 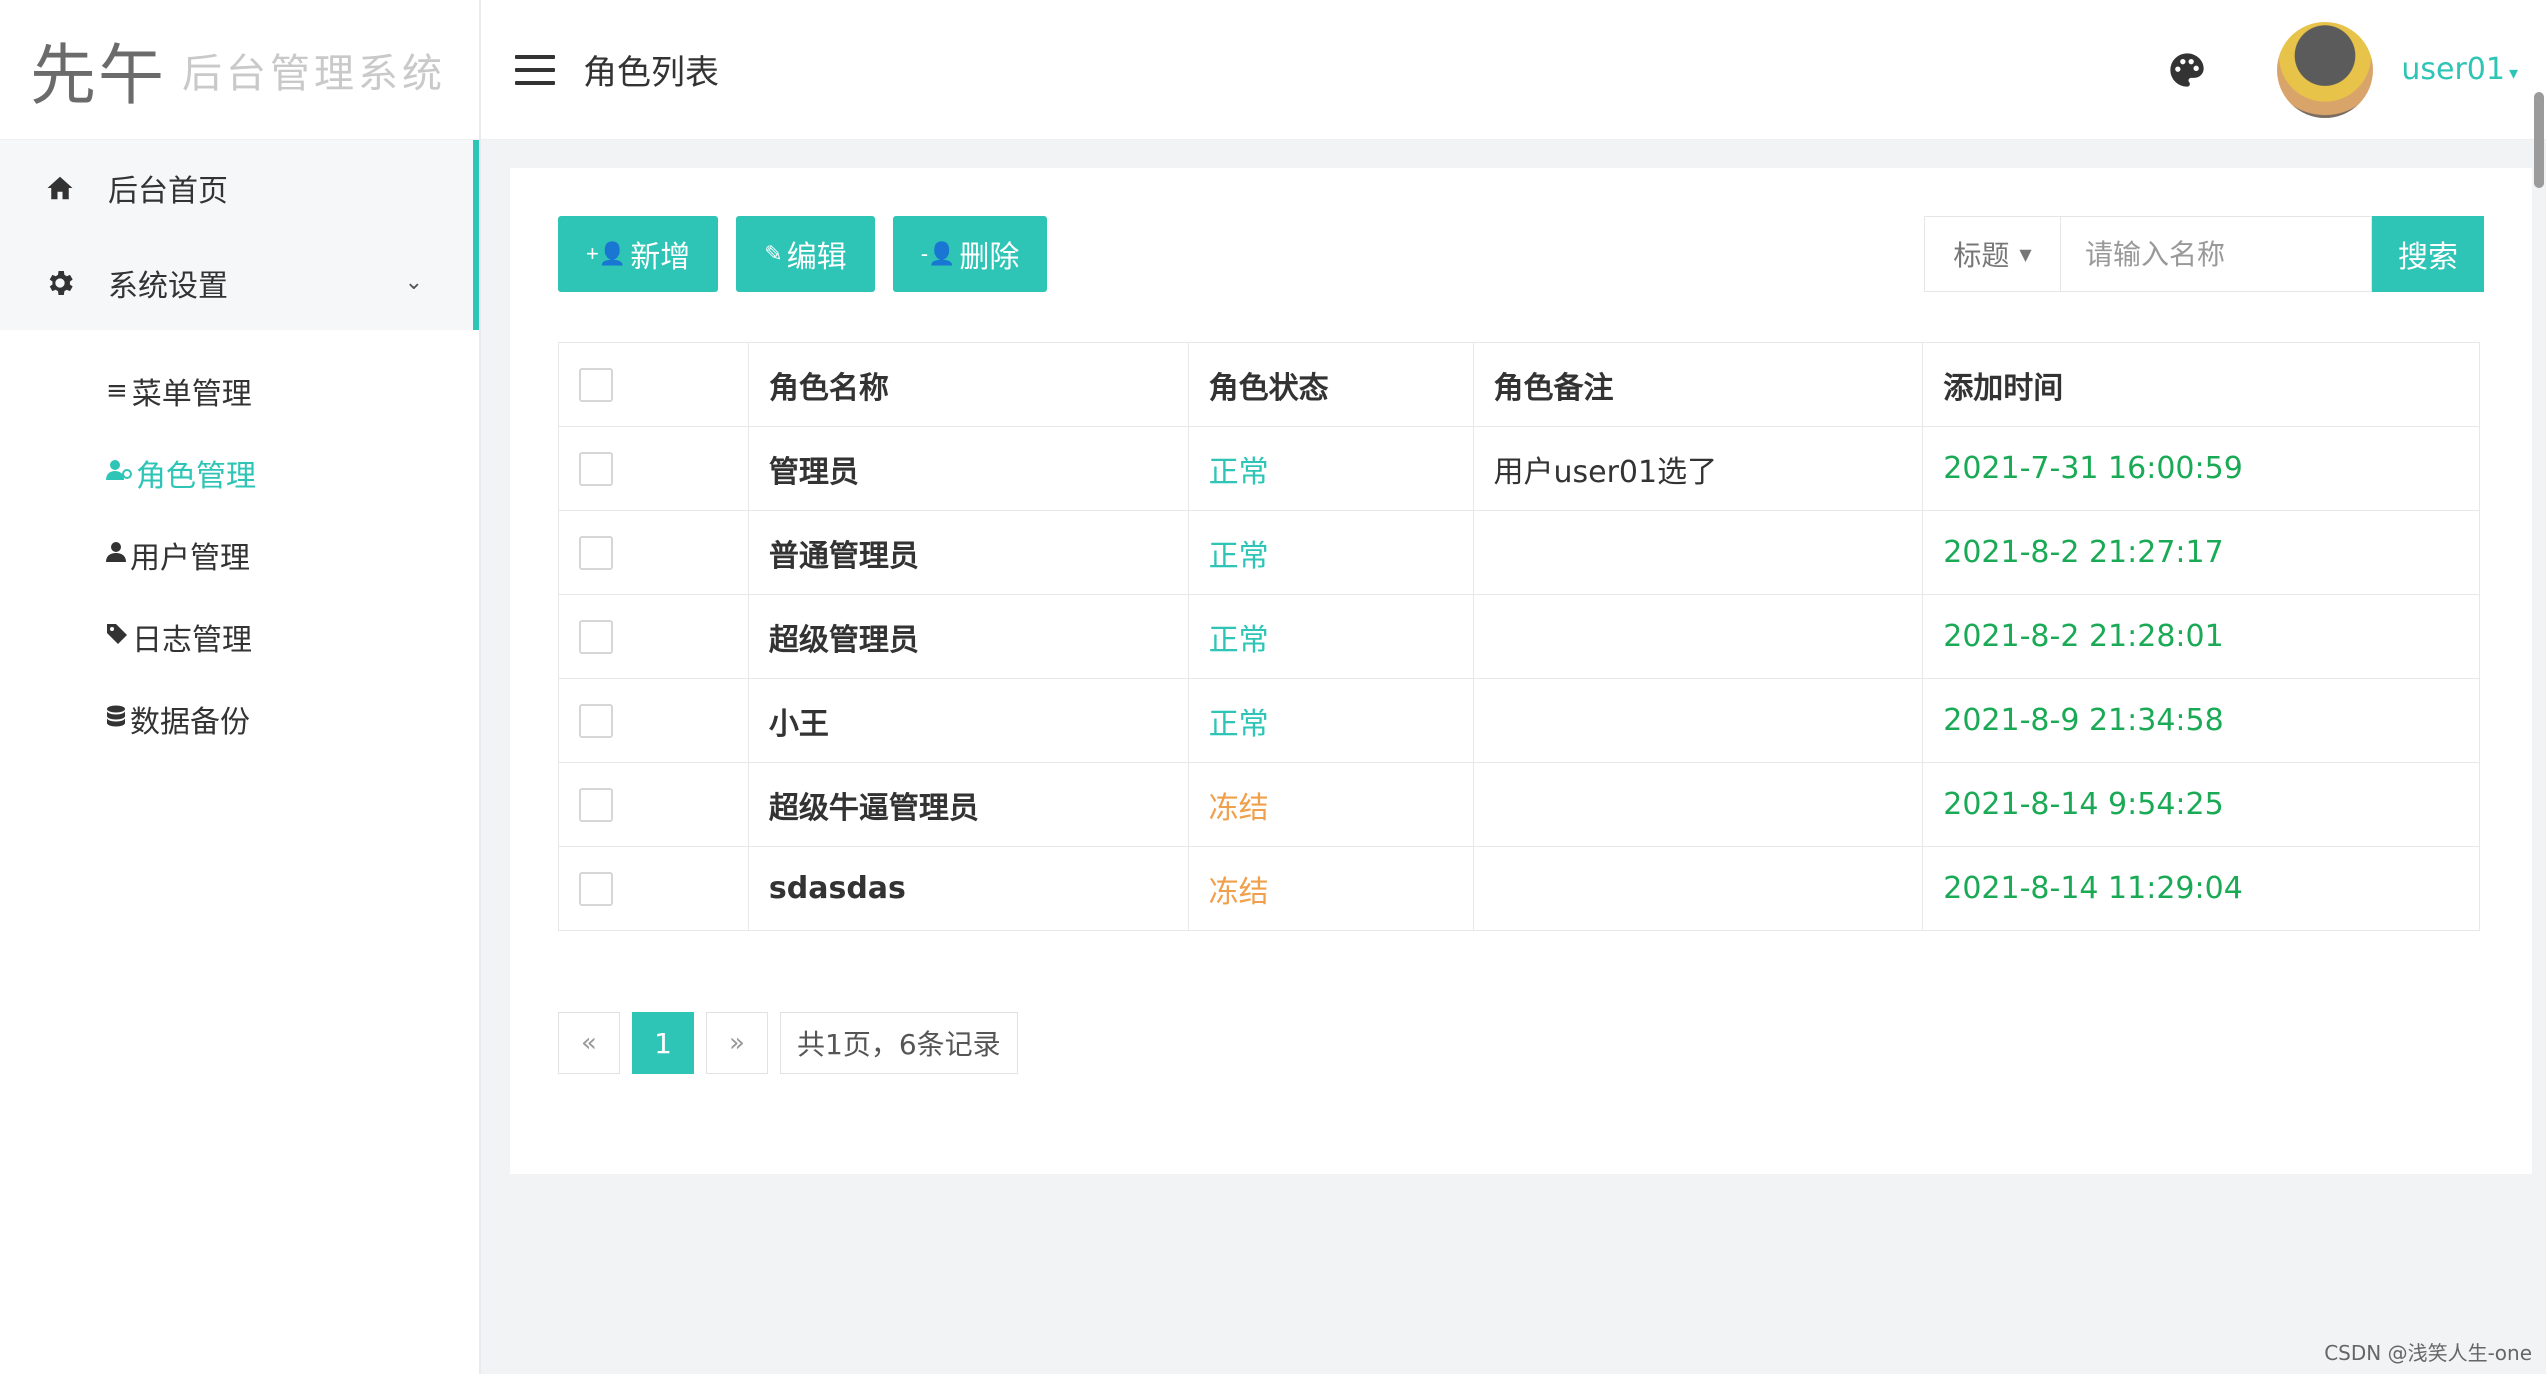 What do you see at coordinates (2216, 254) in the screenshot?
I see `search-input` at bounding box center [2216, 254].